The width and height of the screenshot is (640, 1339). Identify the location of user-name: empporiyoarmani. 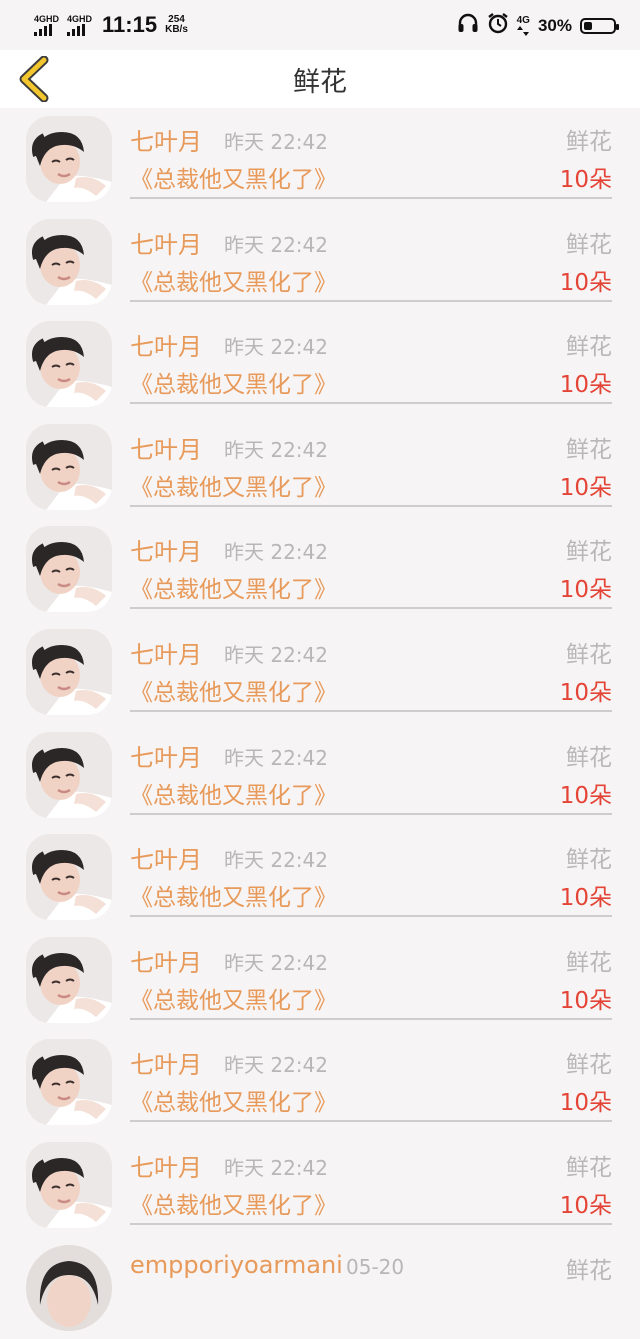
(236, 1265).